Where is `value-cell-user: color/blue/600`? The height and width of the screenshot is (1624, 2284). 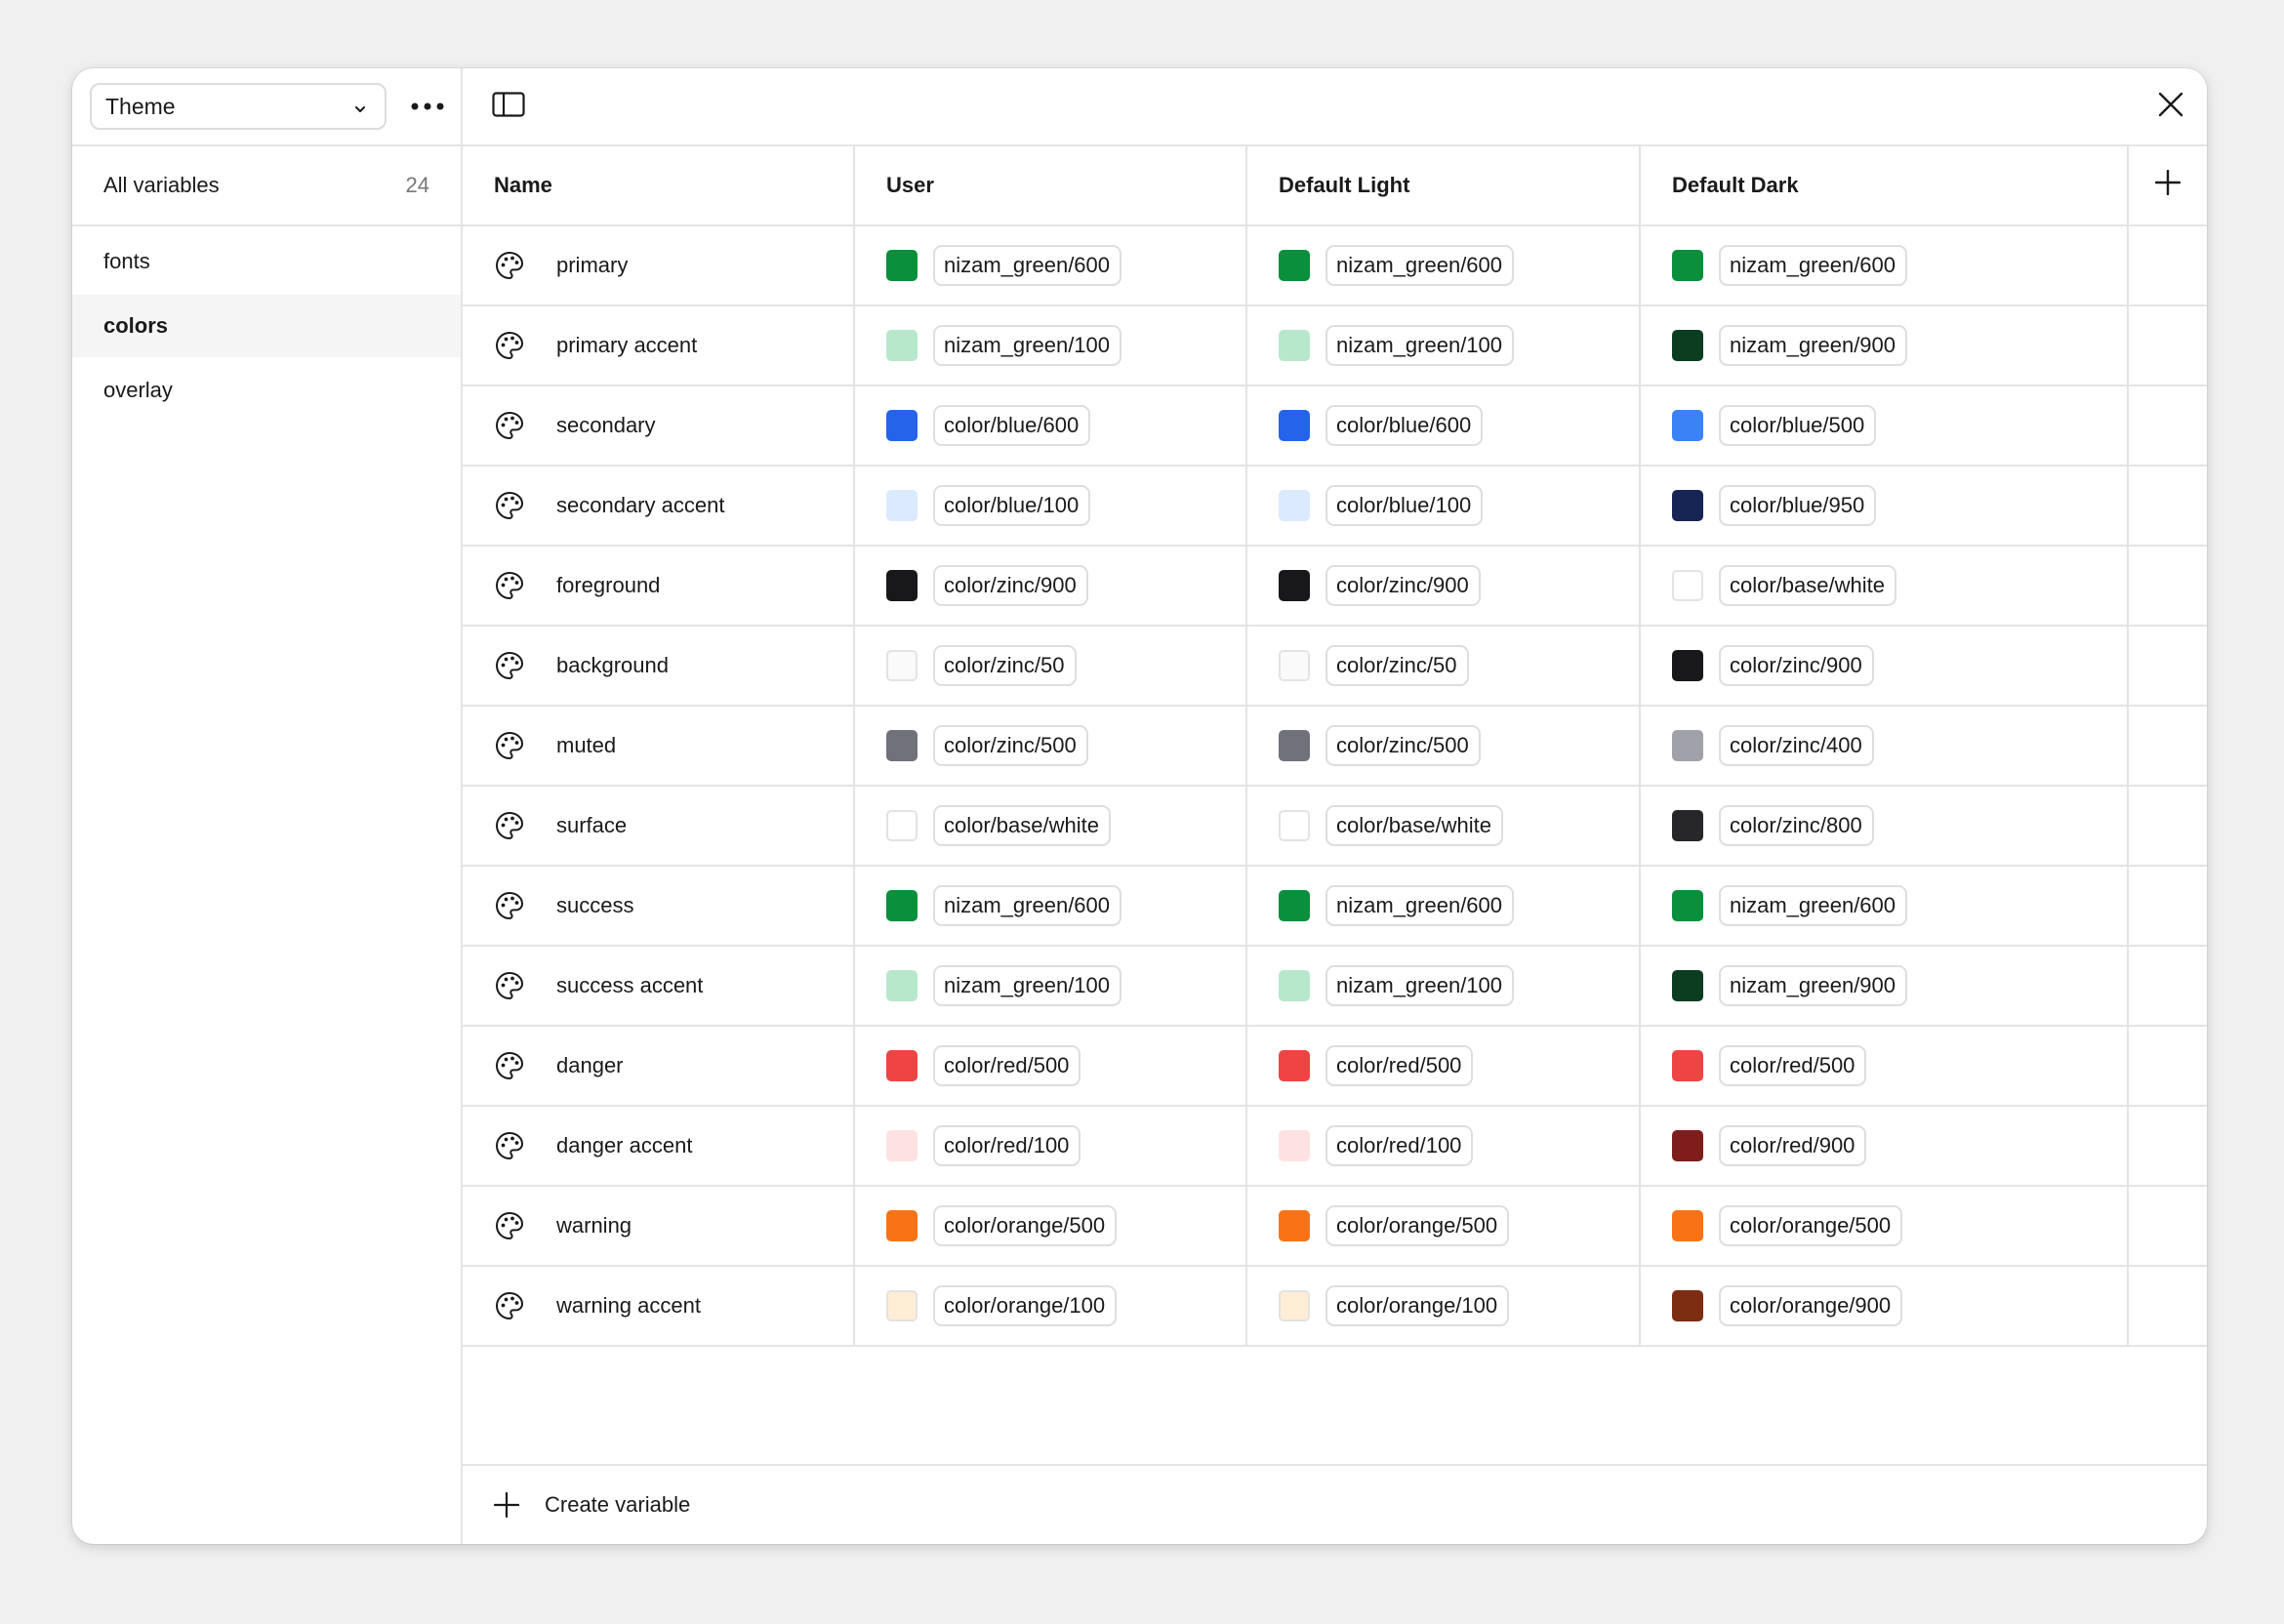
value-cell-user: color/blue/600 is located at coordinates (1051, 425).